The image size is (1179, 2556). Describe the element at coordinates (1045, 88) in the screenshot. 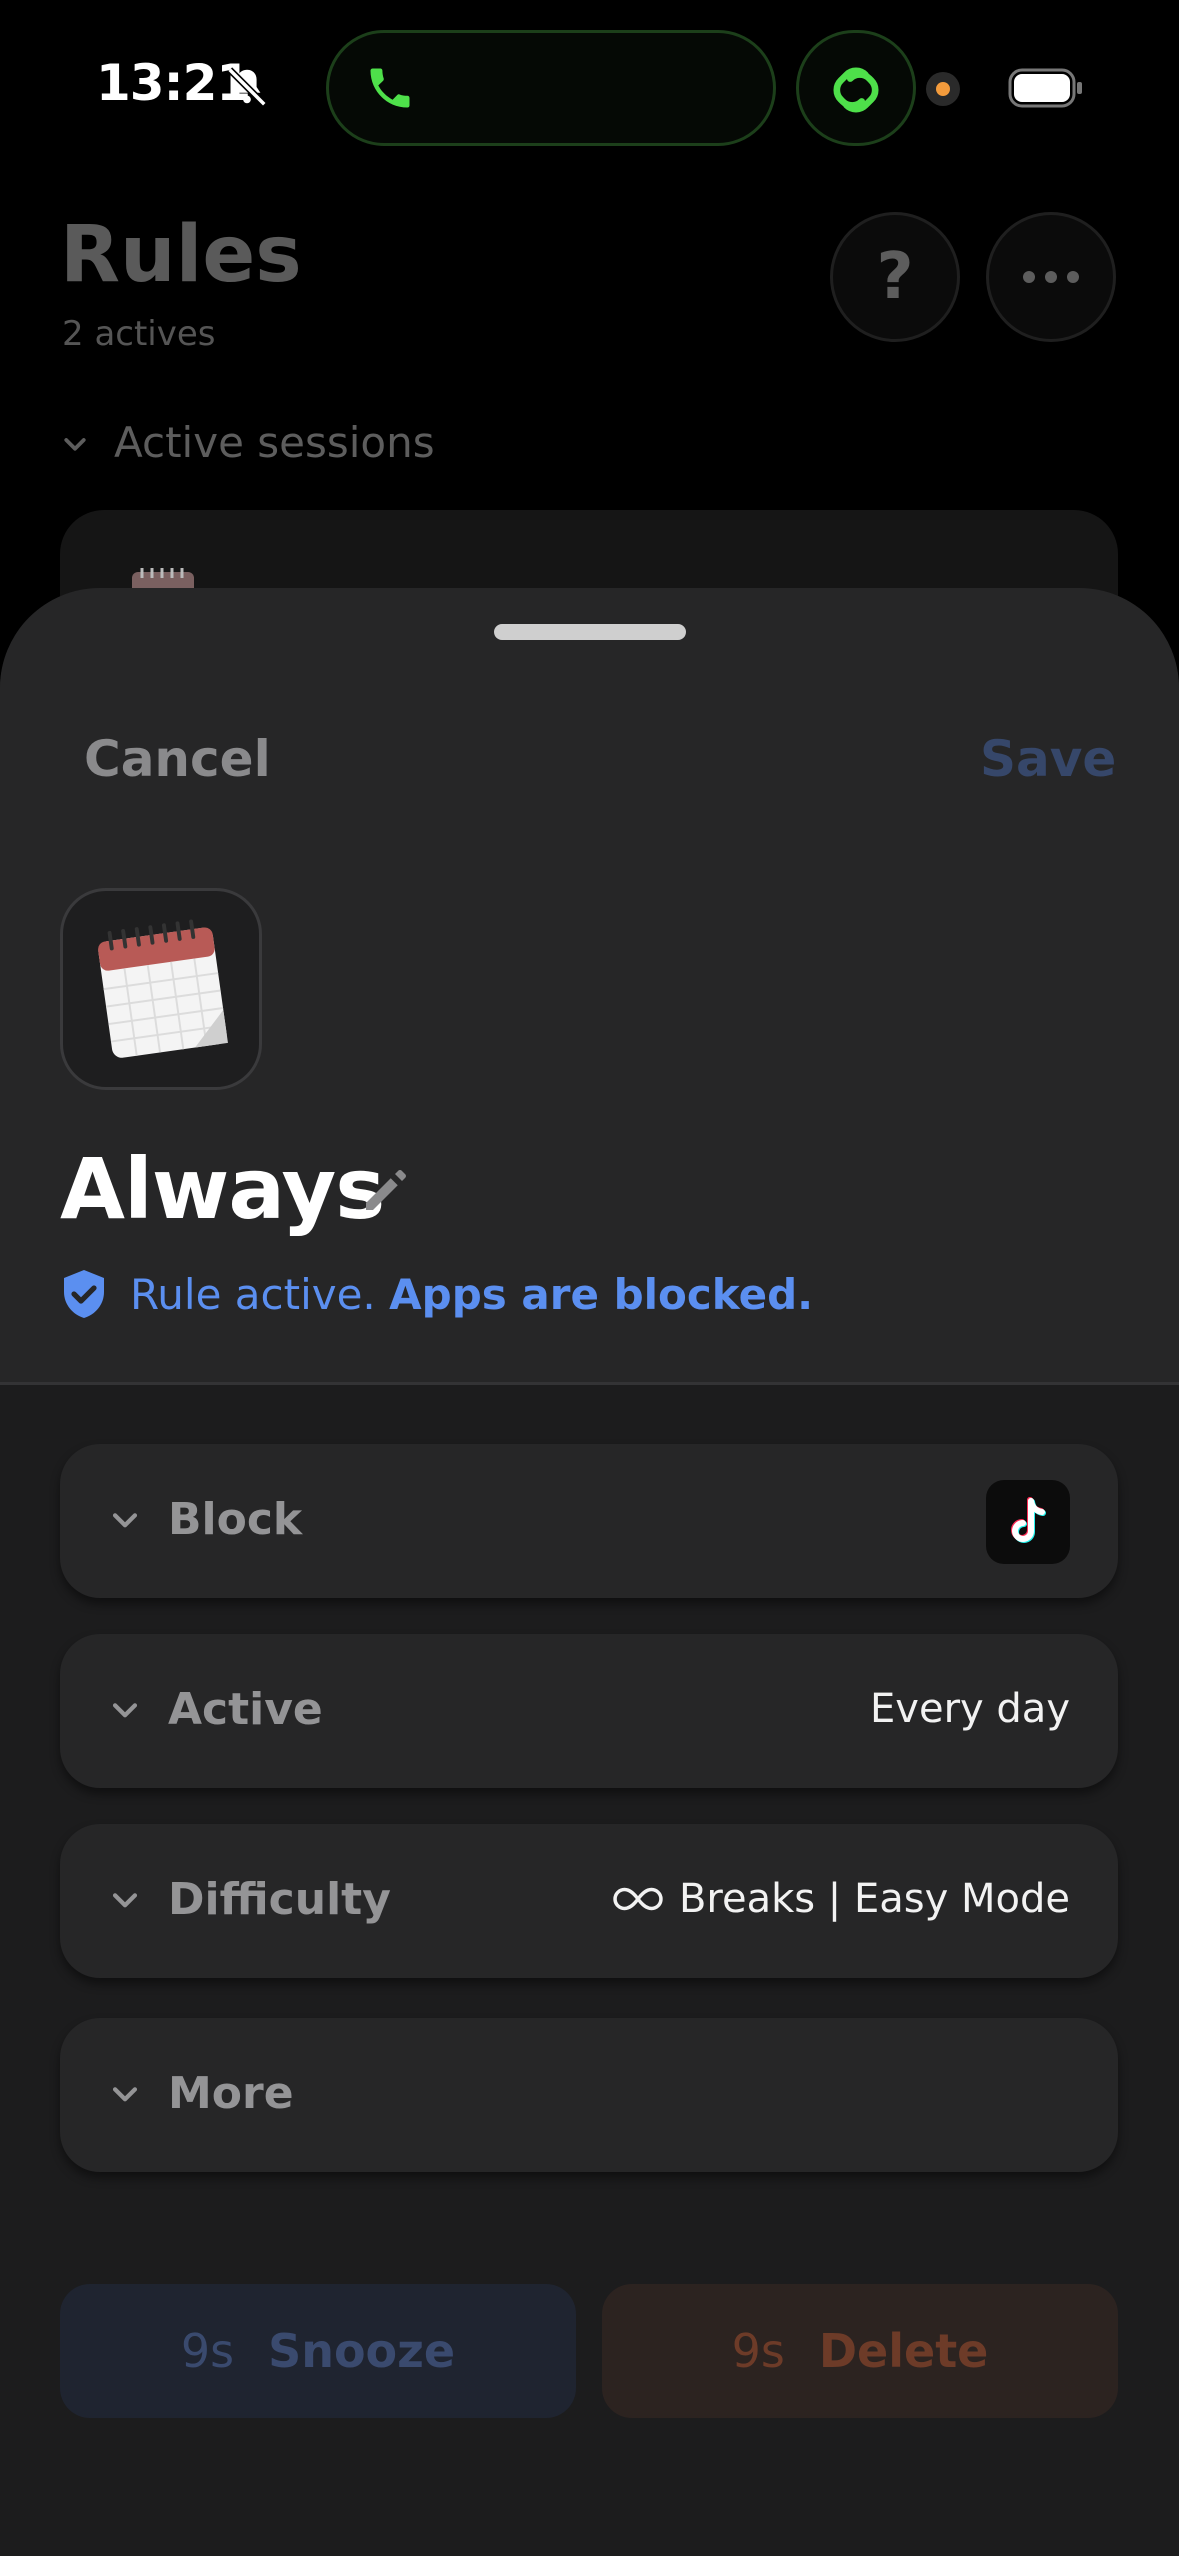

I see `battery-icon` at that location.